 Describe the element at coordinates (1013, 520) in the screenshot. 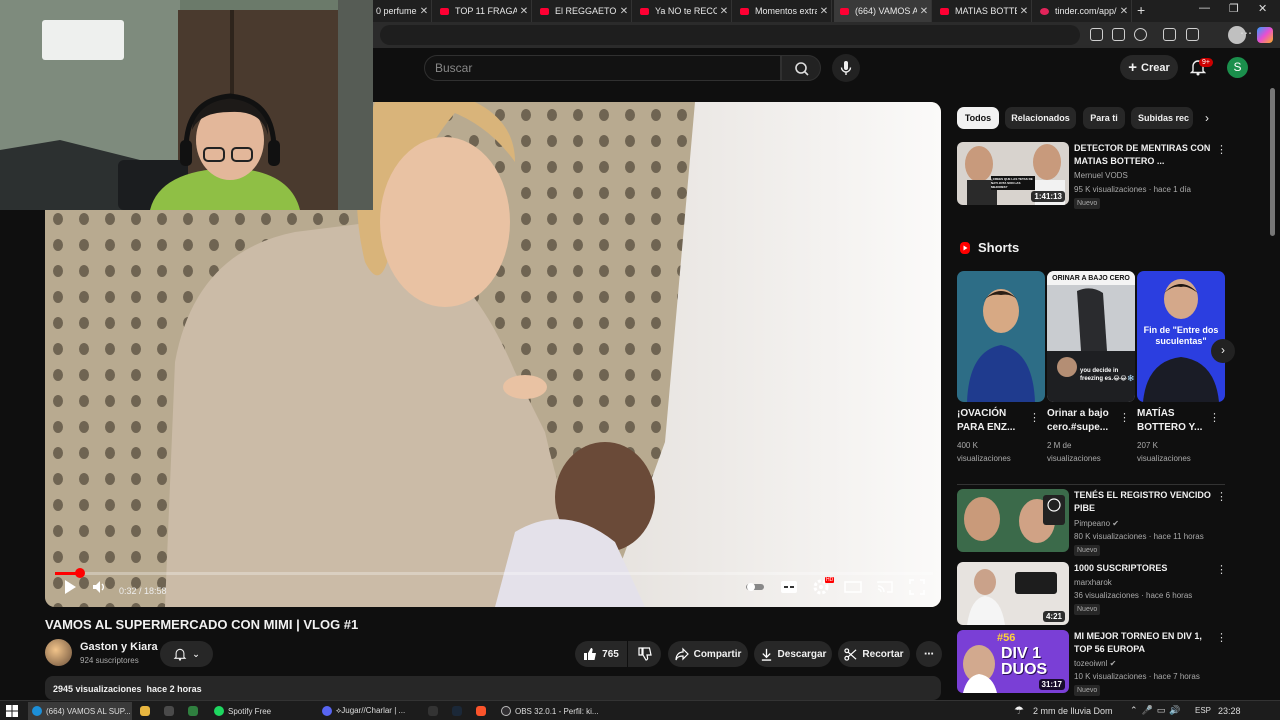

I see `related-thumbnail` at that location.